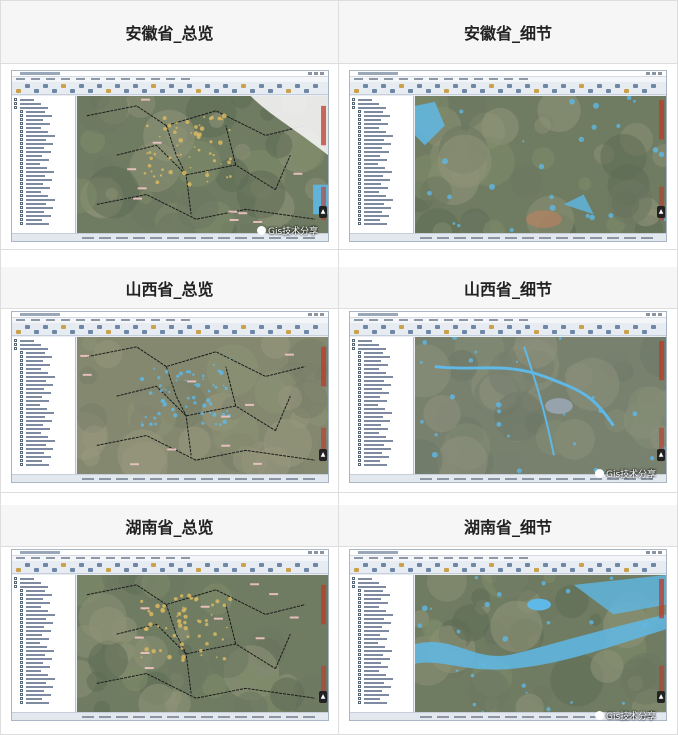 This screenshot has height=735, width=678. I want to click on panel-header: 山西省_总览, so click(169, 288).